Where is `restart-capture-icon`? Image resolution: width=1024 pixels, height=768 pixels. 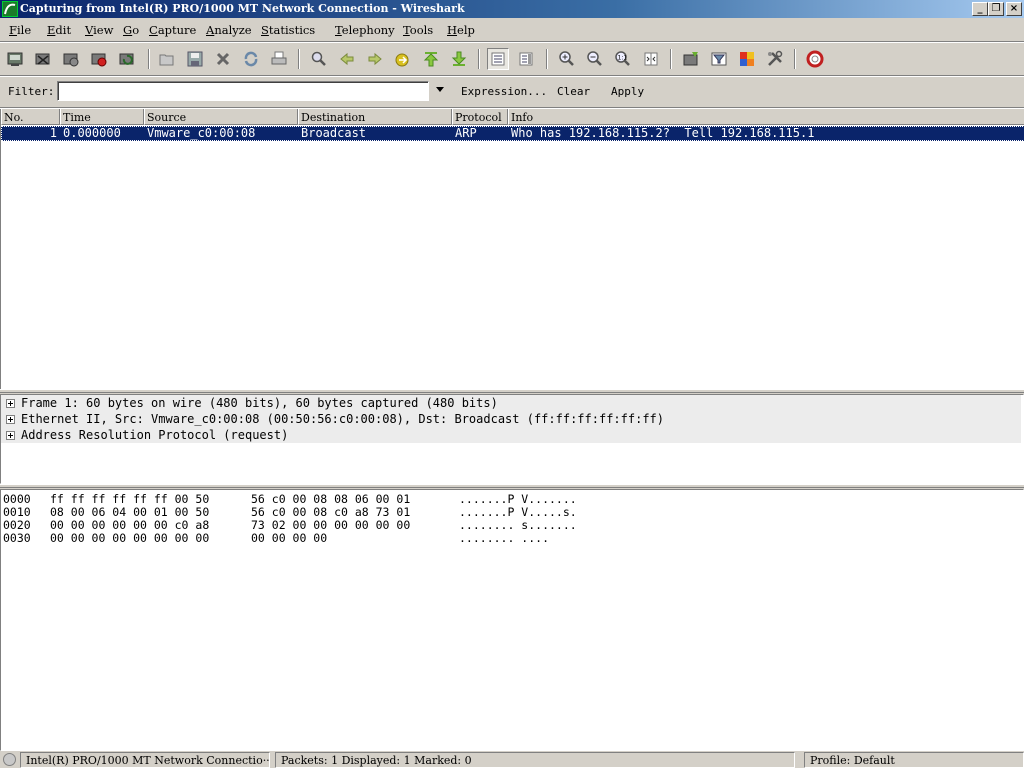 restart-capture-icon is located at coordinates (127, 59).